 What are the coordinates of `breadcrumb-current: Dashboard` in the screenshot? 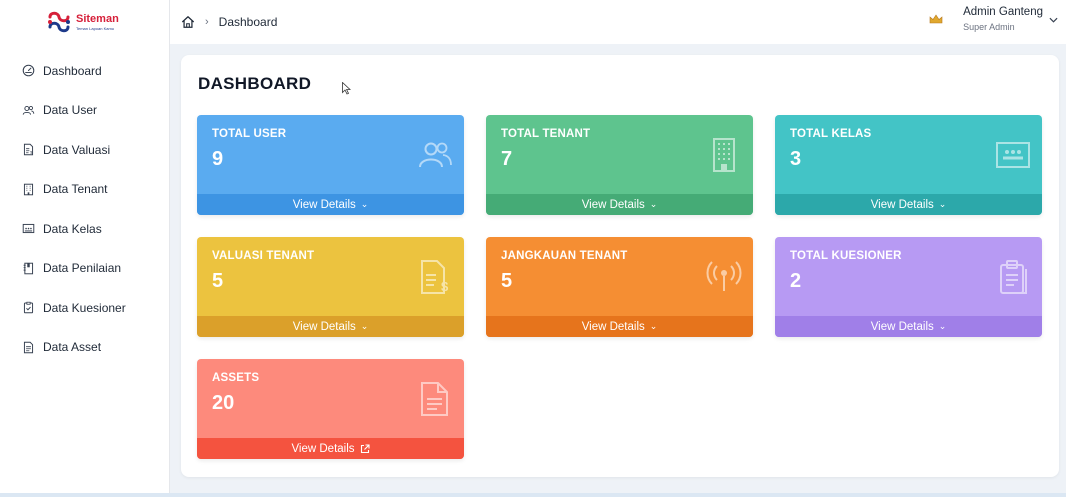 It's located at (248, 22).